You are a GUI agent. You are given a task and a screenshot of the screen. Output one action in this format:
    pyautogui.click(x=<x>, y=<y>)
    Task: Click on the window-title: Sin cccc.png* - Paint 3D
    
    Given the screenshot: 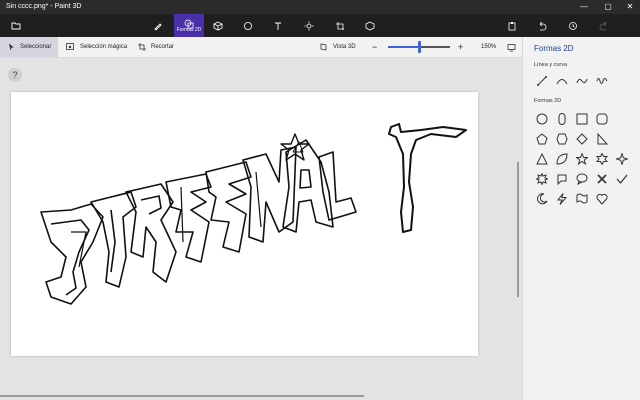 What is the action you would take?
    pyautogui.click(x=44, y=6)
    